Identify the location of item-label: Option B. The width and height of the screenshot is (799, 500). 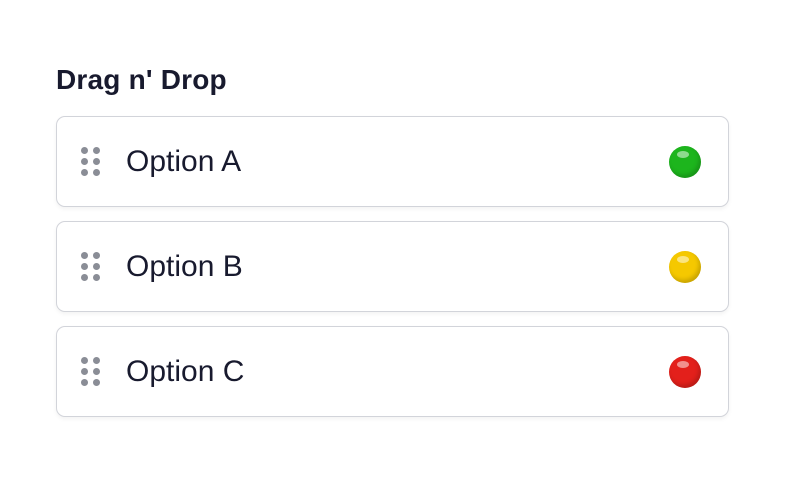
(184, 266).